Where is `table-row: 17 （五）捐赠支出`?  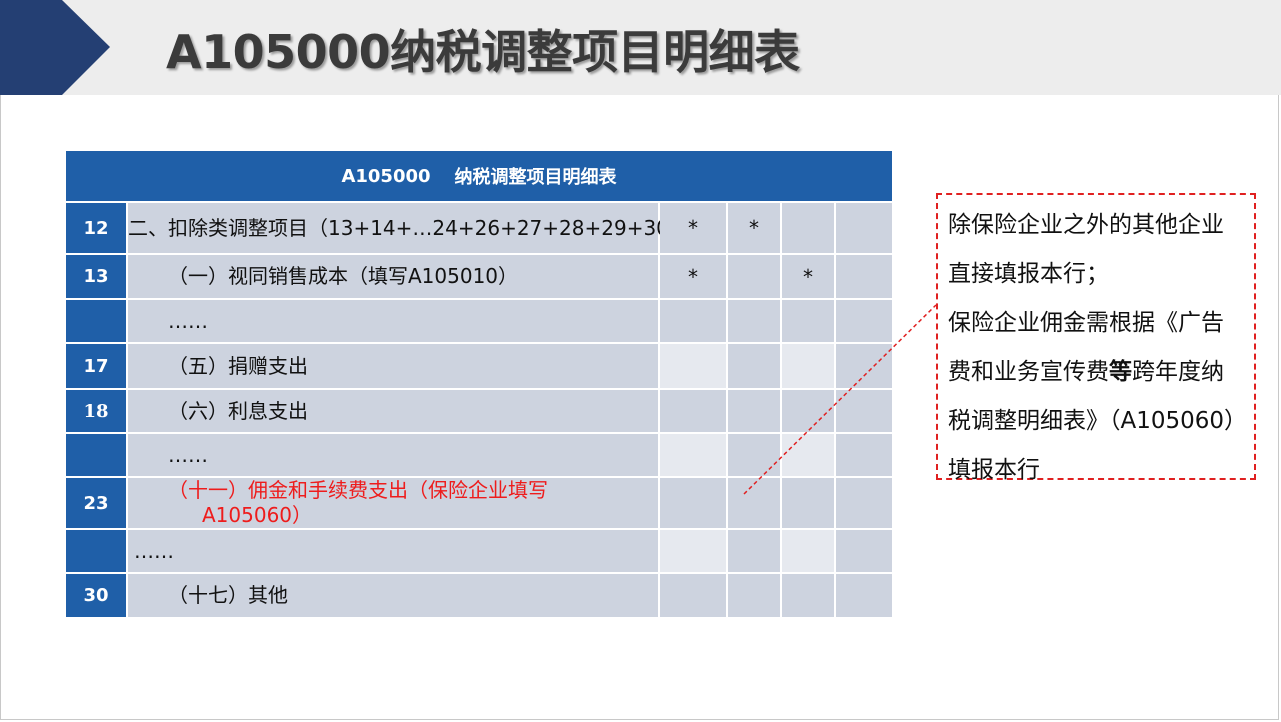 table-row: 17 （五）捐赠支出 is located at coordinates (479, 367).